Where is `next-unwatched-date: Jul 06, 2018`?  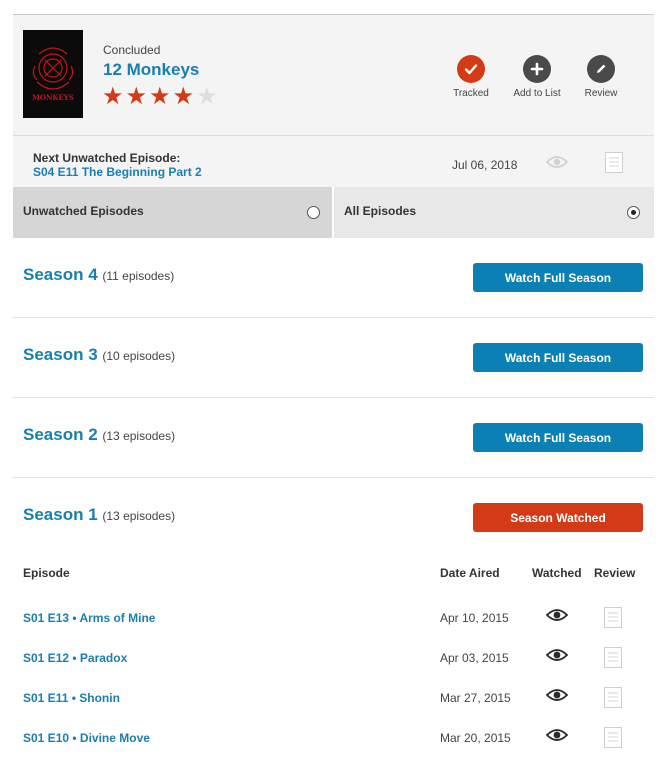 next-unwatched-date: Jul 06, 2018 is located at coordinates (485, 165).